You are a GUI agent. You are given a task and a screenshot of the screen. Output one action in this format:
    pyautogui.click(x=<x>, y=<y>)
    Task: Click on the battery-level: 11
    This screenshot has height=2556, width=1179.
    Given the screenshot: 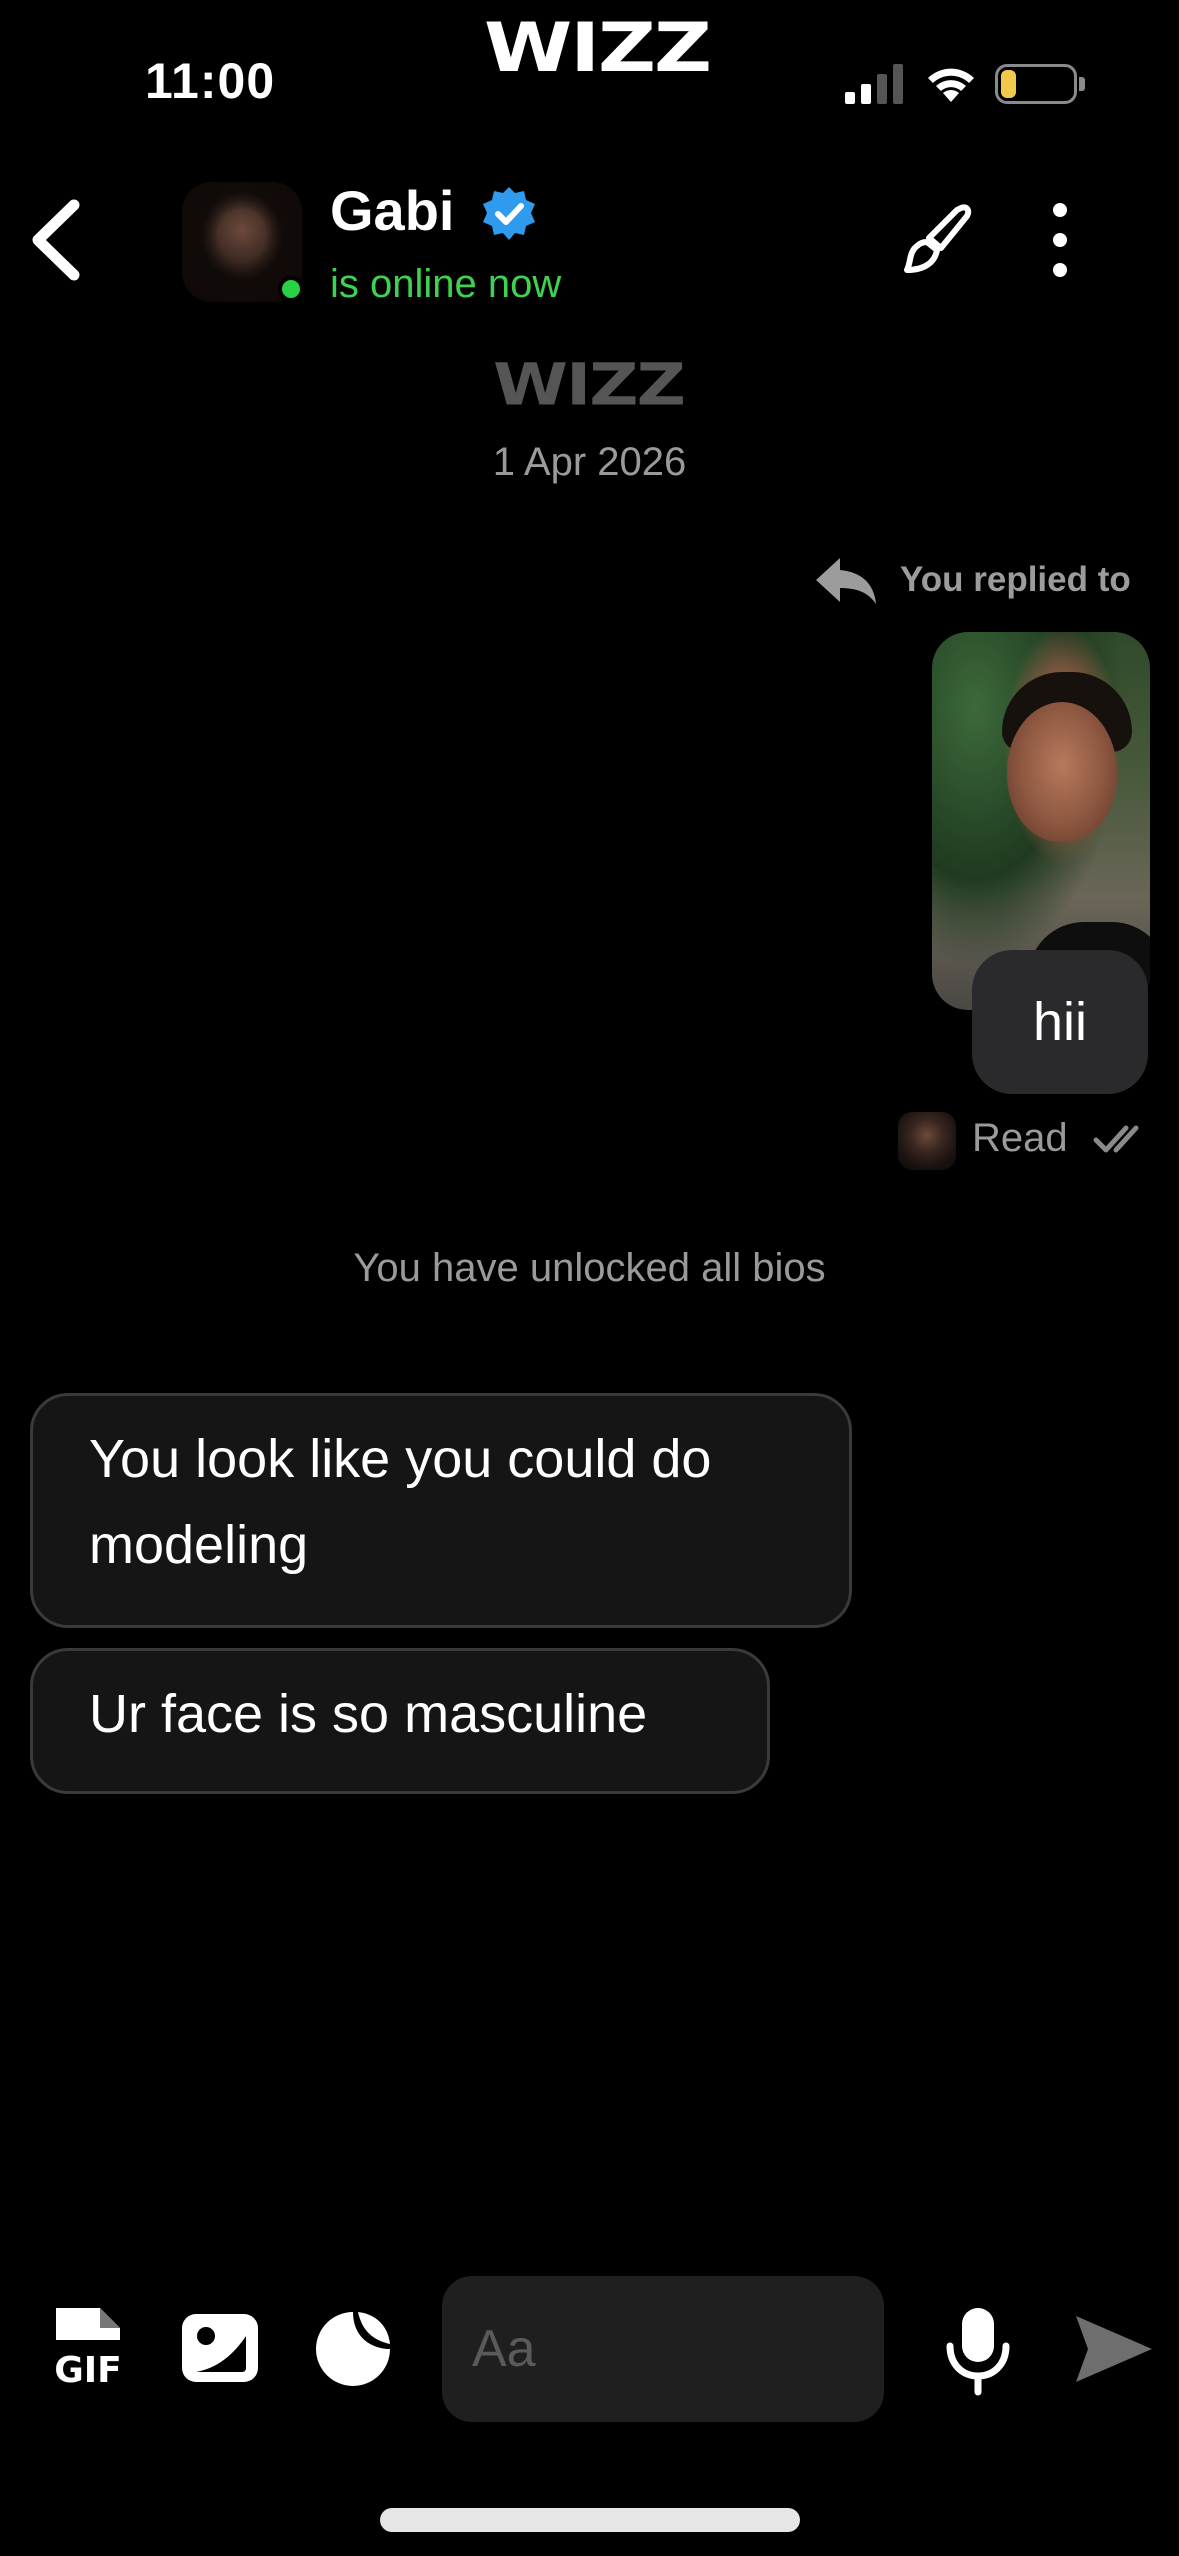 What is the action you would take?
    pyautogui.click(x=1036, y=83)
    